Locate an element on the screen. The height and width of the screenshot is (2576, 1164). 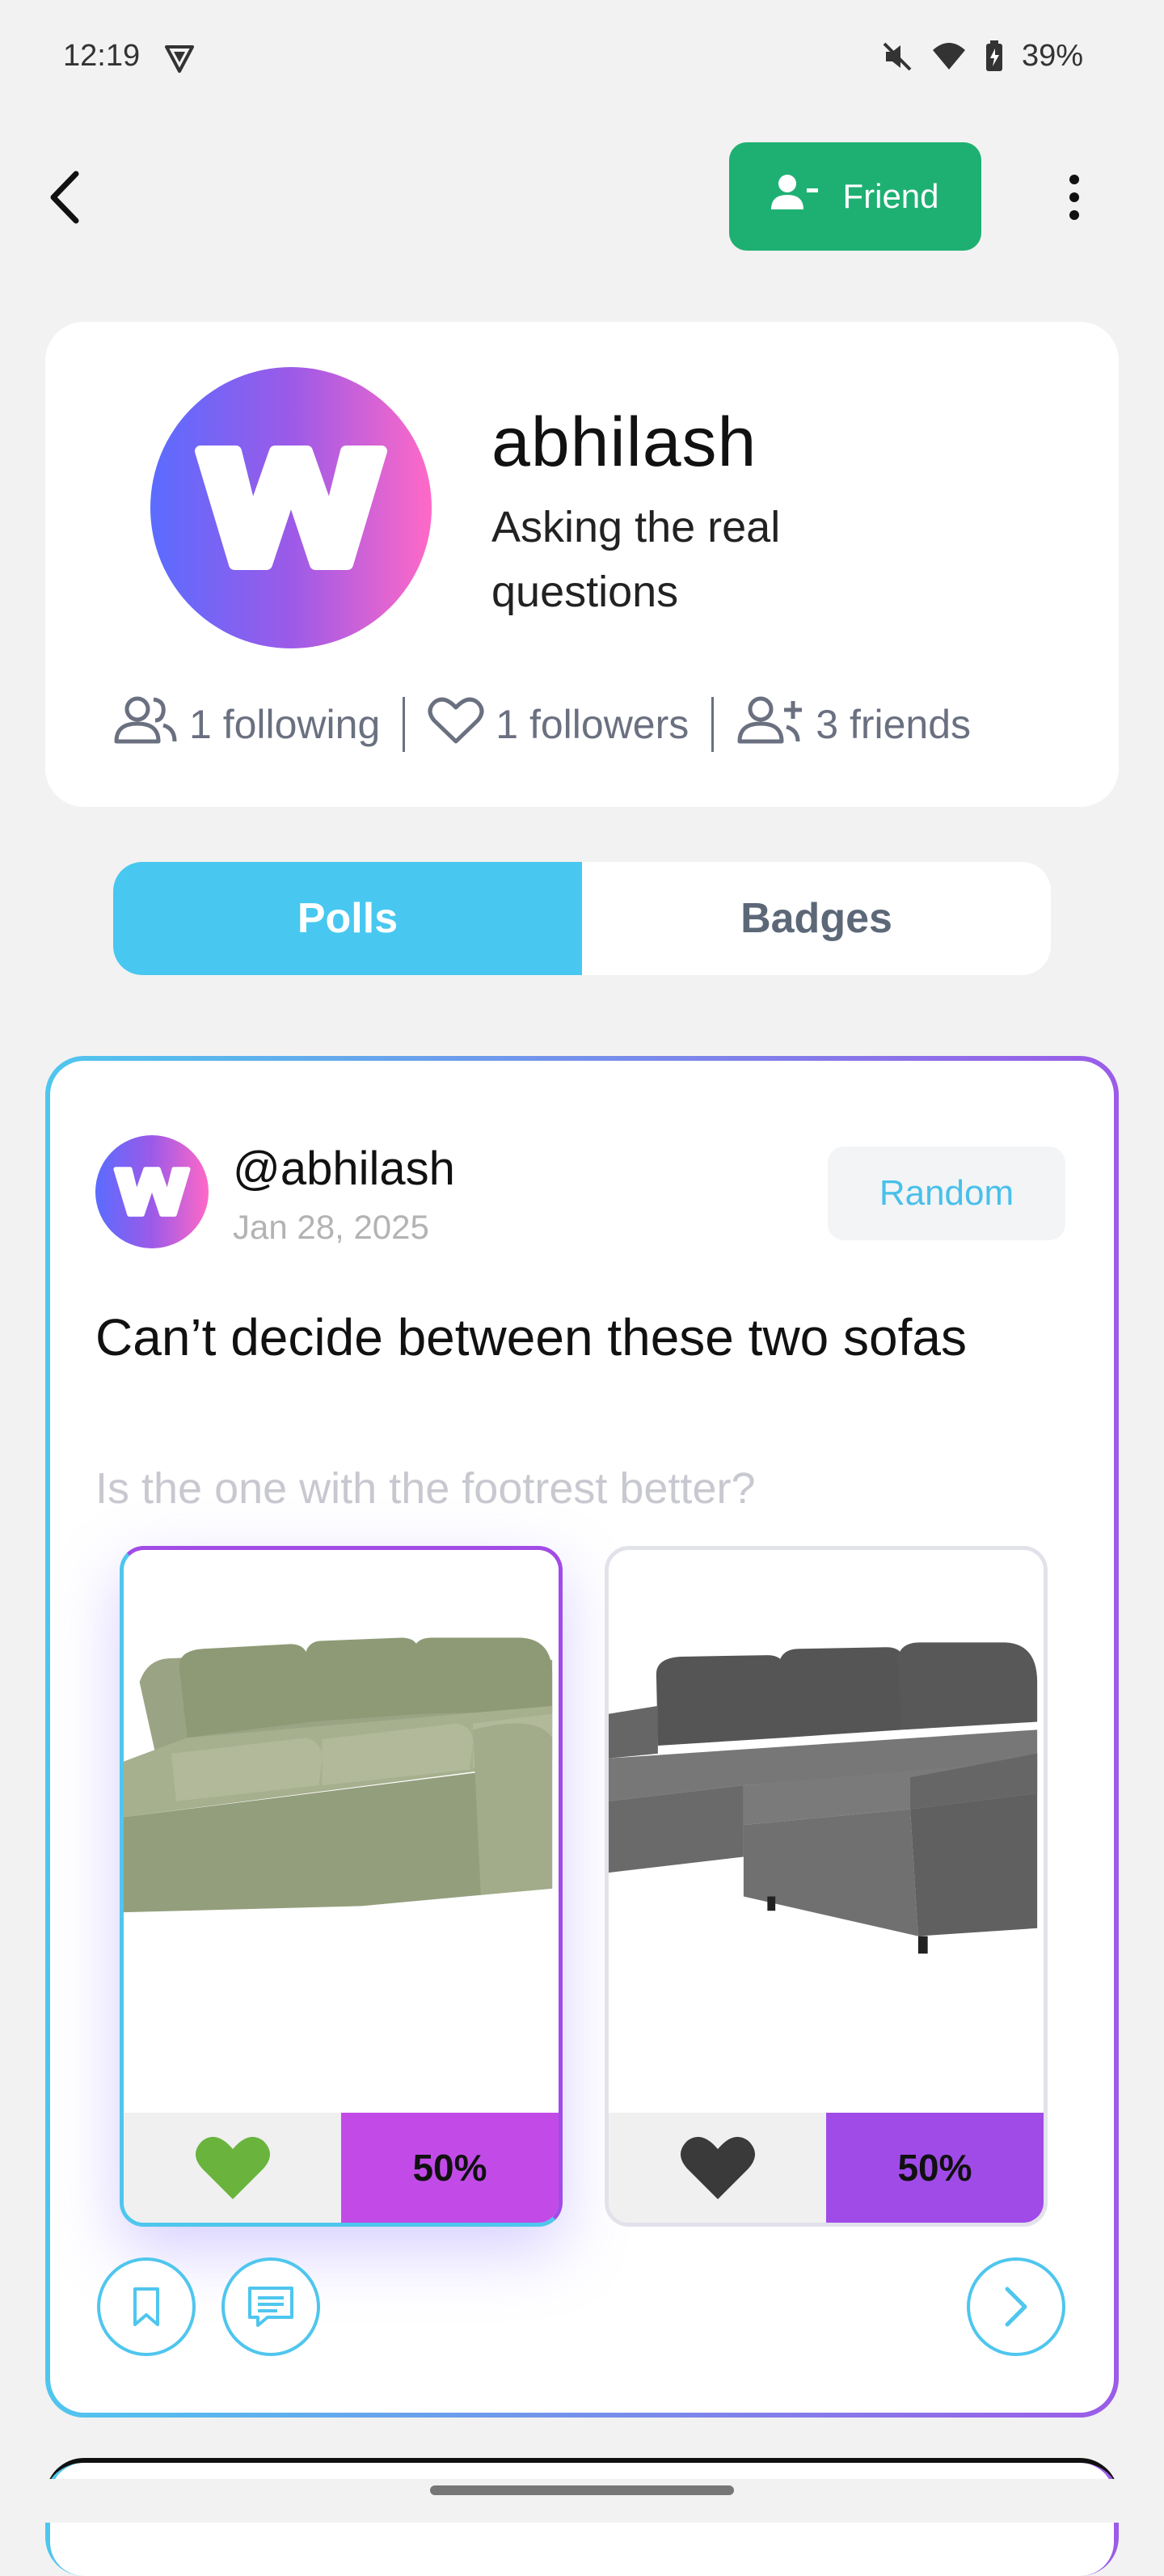
grey-sofa-image is located at coordinates (826, 1833).